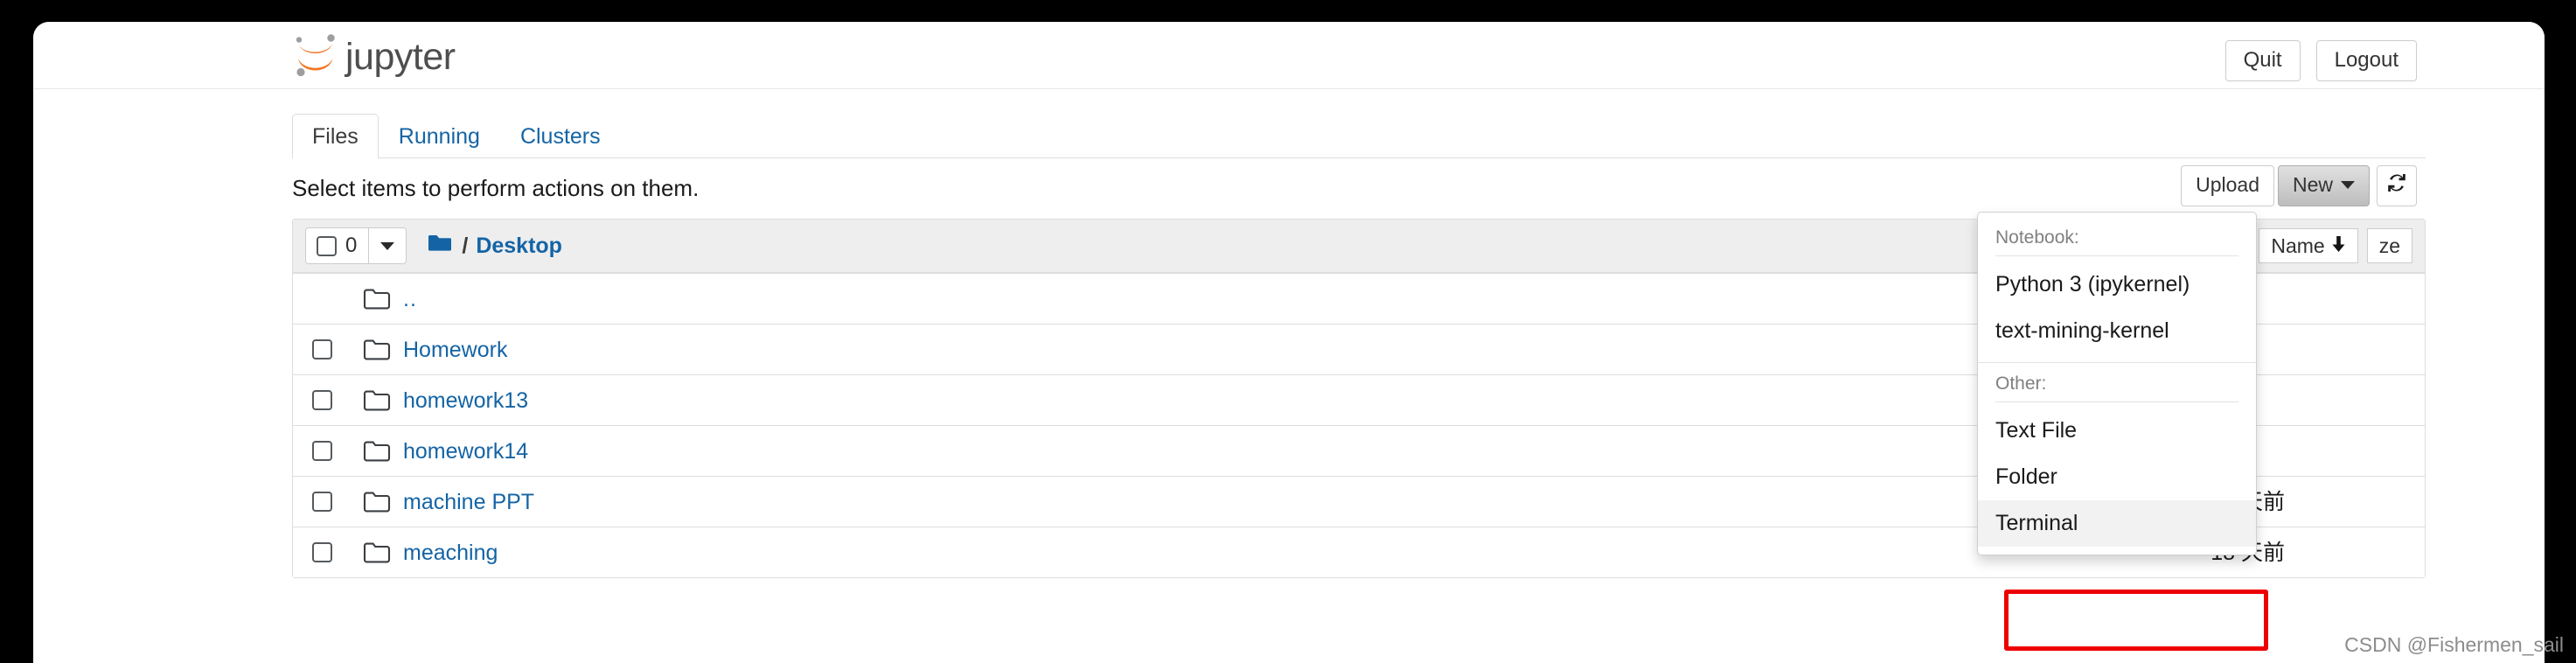 The height and width of the screenshot is (663, 2576). I want to click on menu-section-other-label: Other:, so click(2021, 383).